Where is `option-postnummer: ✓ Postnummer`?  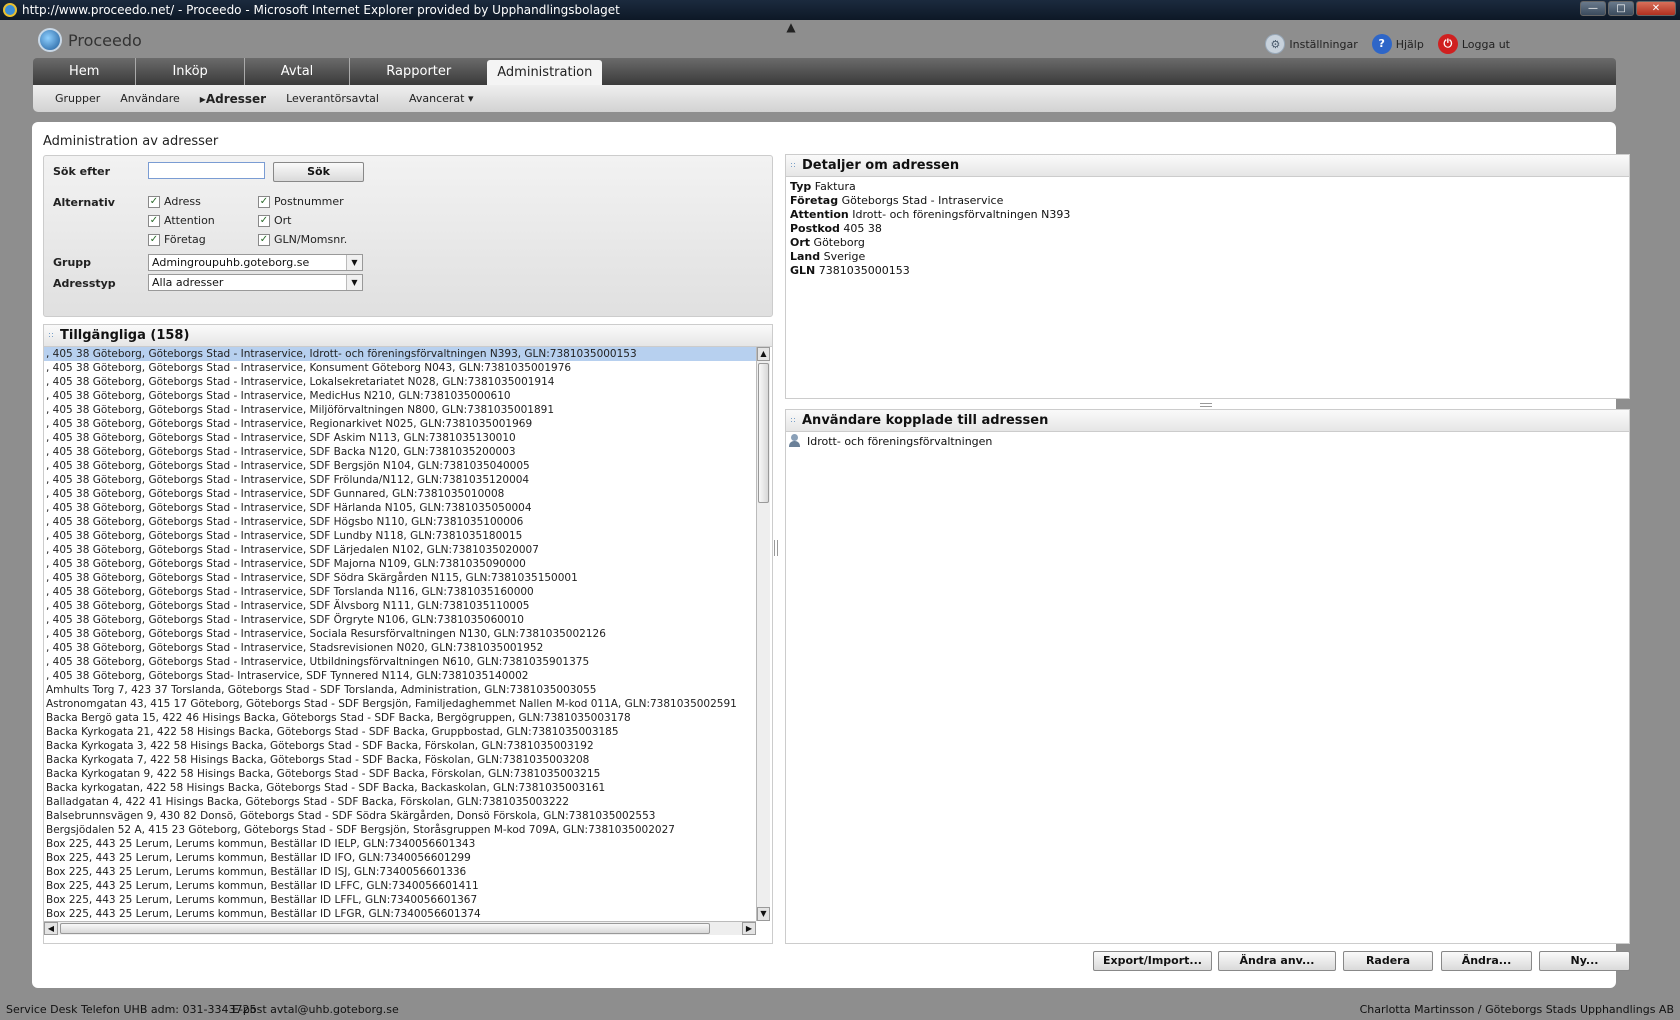
option-postnummer: ✓ Postnummer is located at coordinates (301, 201).